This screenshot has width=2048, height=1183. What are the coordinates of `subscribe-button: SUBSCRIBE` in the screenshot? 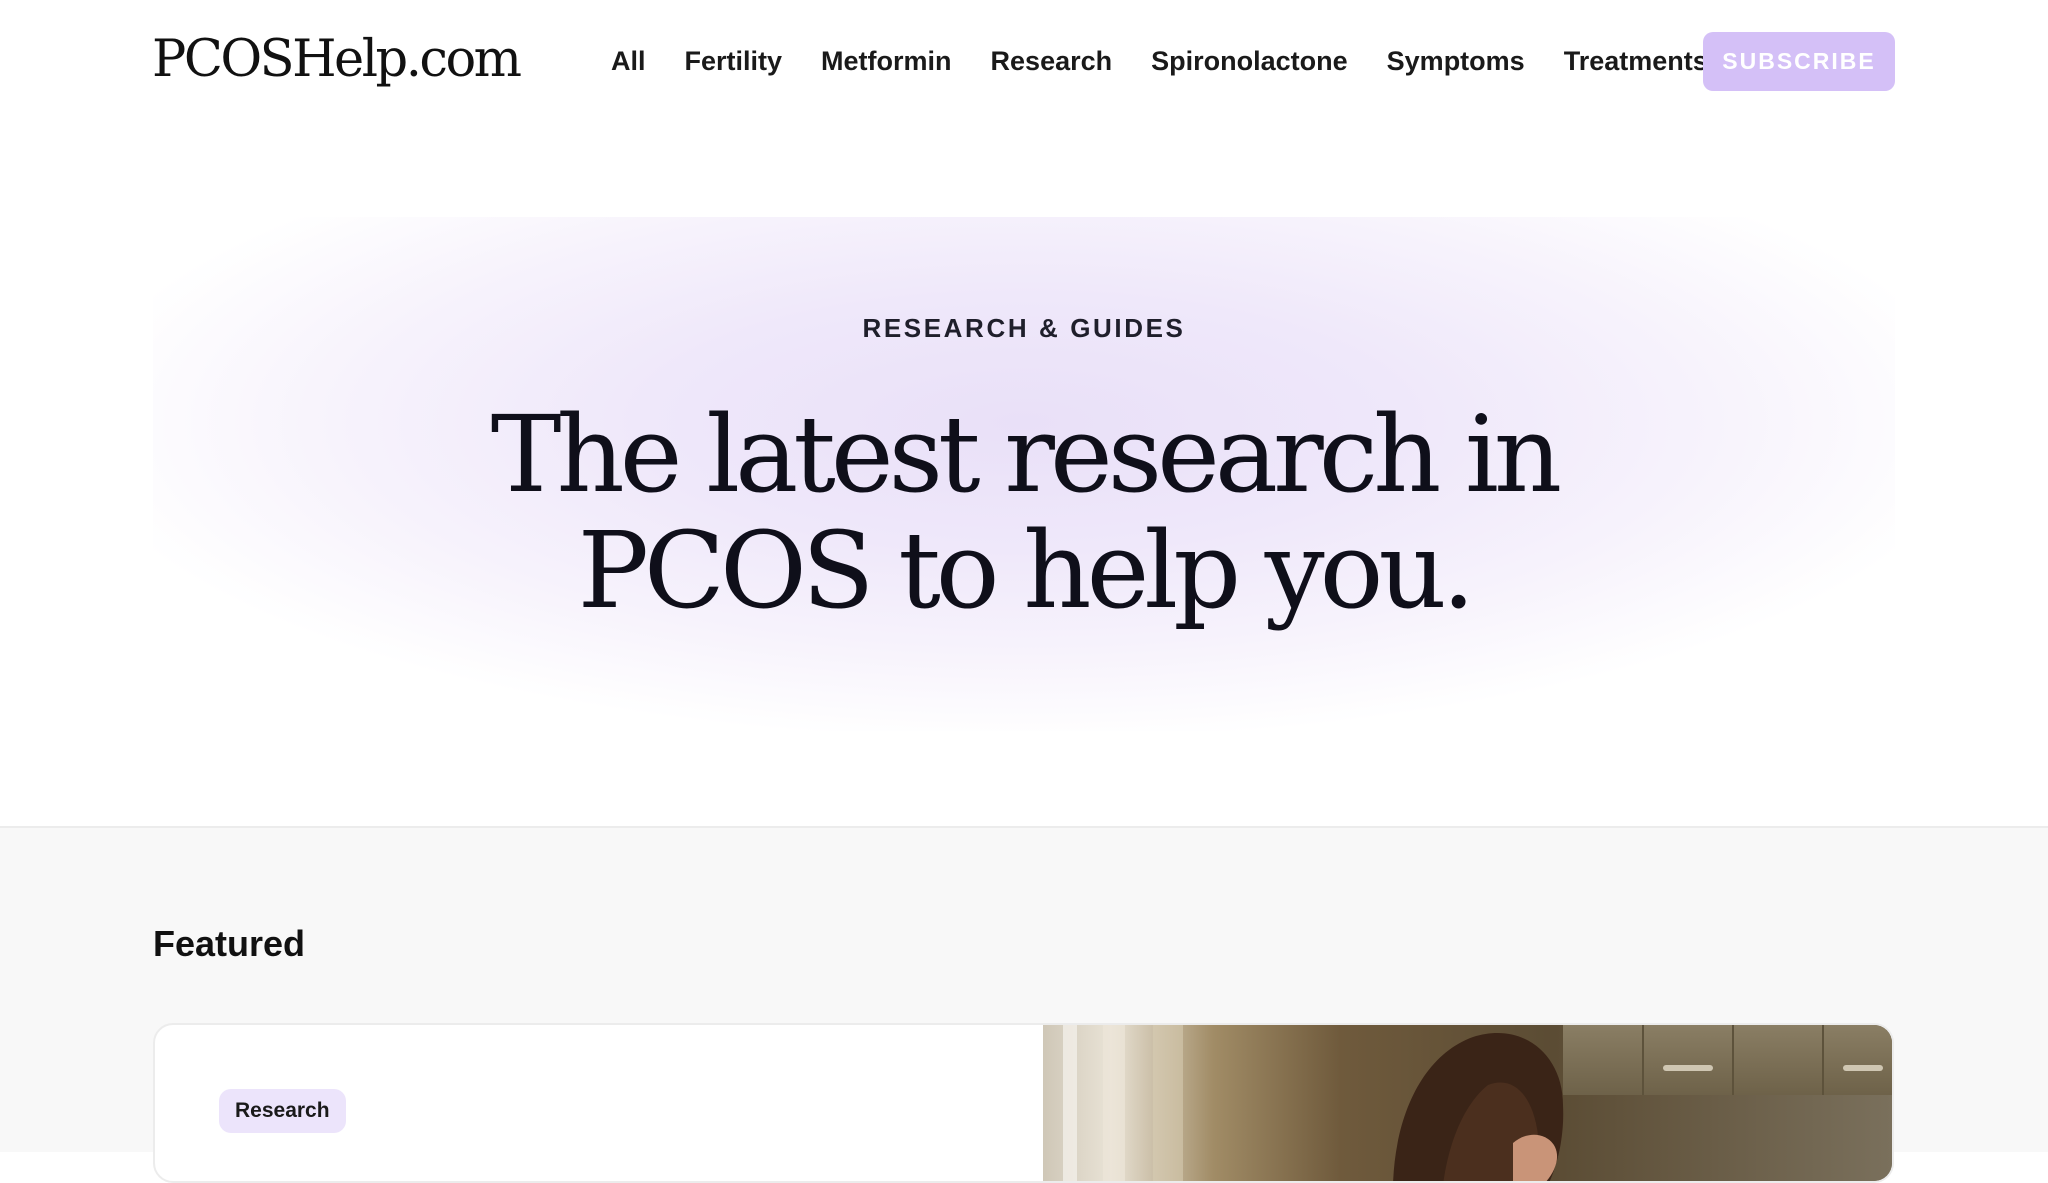 It's located at (1799, 61).